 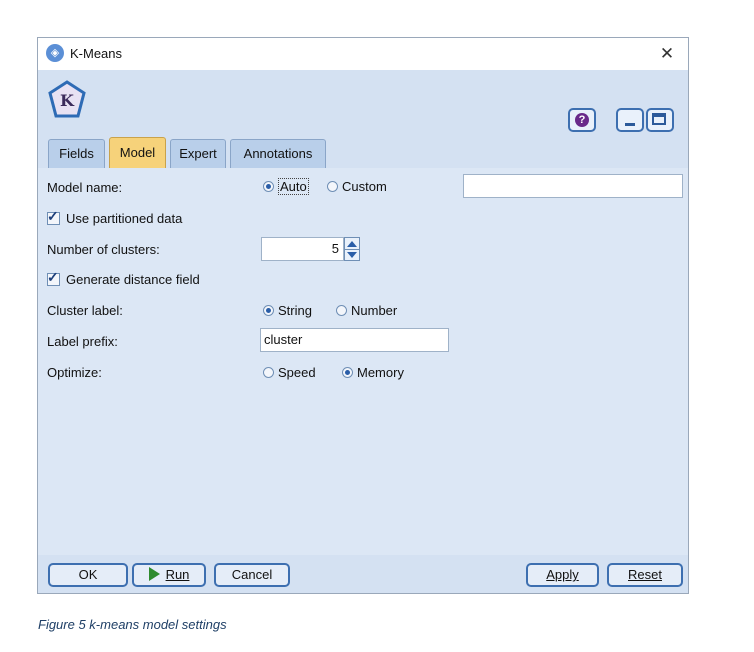 I want to click on play-icon, so click(x=154, y=574).